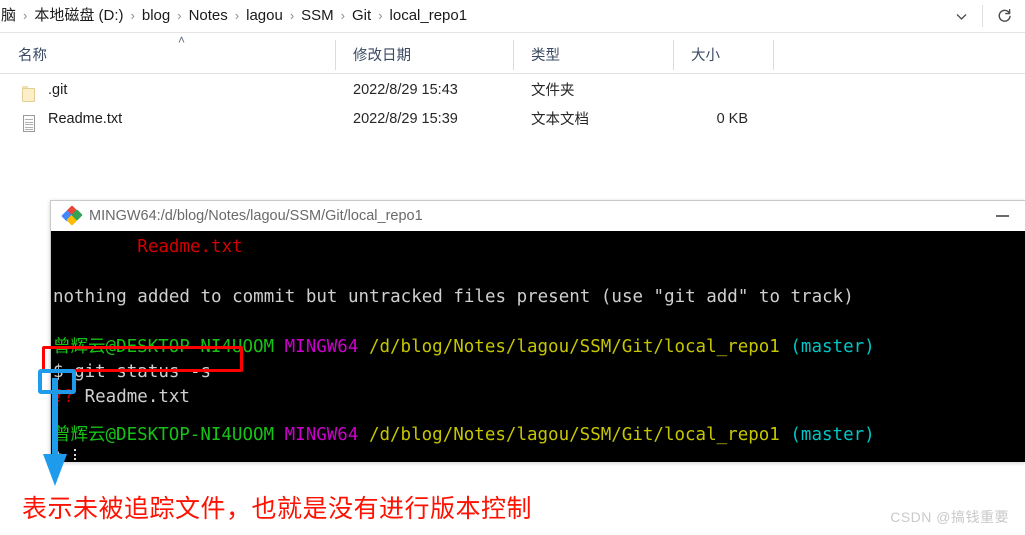  Describe the element at coordinates (512, 118) in the screenshot. I see `table-row: Readme.txt 2022/8/29 15:39 文本文档 0 KB` at that location.